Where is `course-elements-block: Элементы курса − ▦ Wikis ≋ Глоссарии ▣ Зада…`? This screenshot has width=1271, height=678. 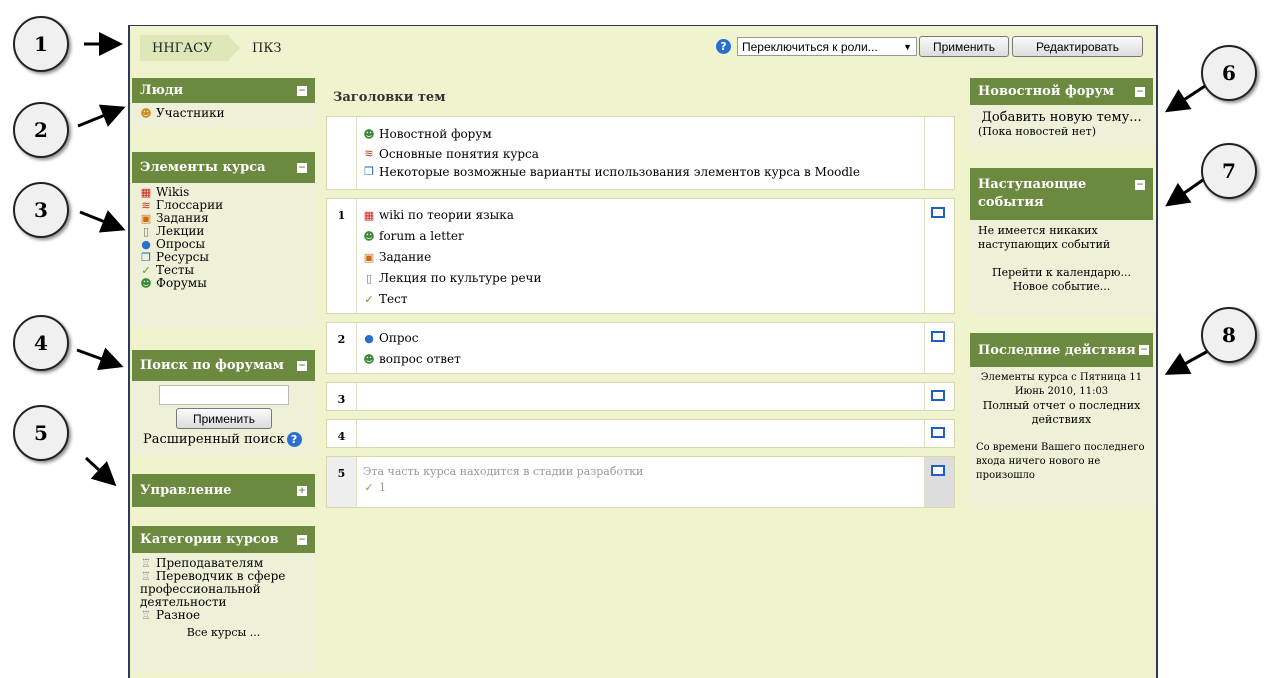 course-elements-block: Элементы курса − ▦ Wikis ≋ Глоссарии ▣ Зада… is located at coordinates (223, 240).